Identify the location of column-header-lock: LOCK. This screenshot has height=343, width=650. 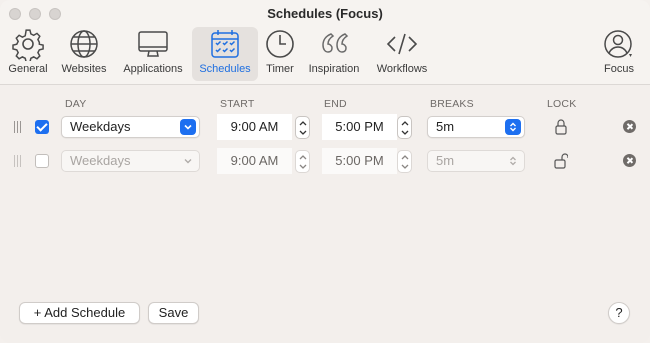
(562, 104).